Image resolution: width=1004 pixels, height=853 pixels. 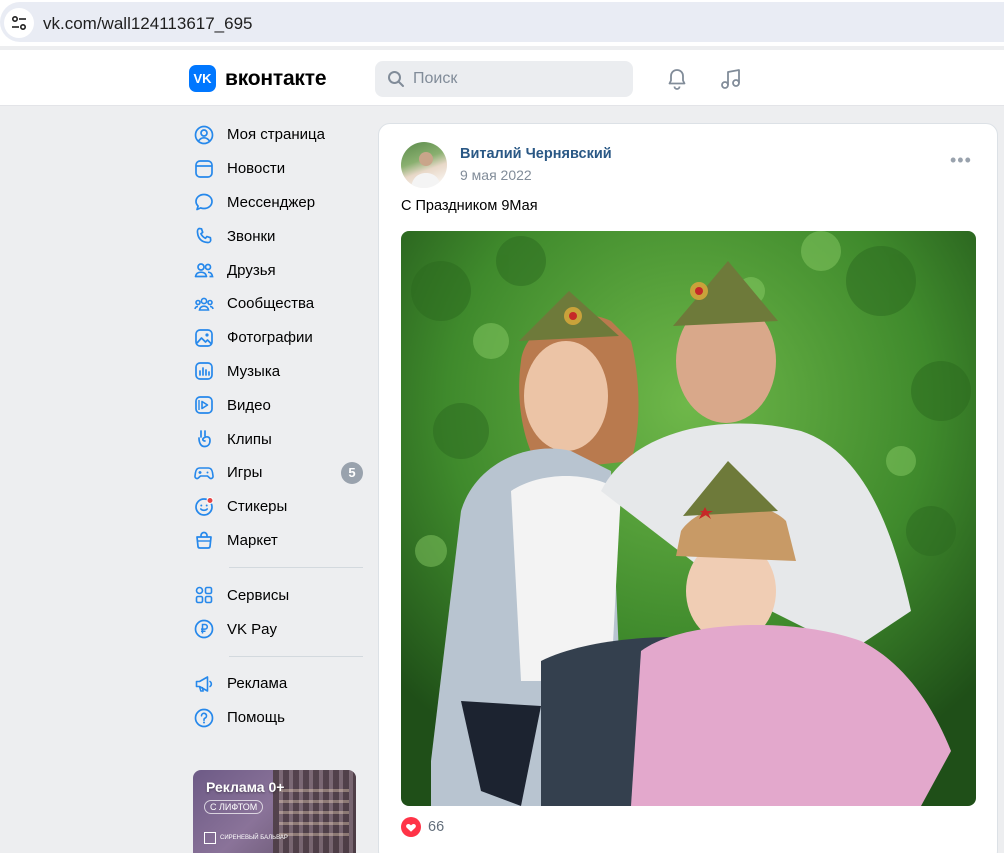 I want to click on more-options-icon: •••, so click(x=961, y=160).